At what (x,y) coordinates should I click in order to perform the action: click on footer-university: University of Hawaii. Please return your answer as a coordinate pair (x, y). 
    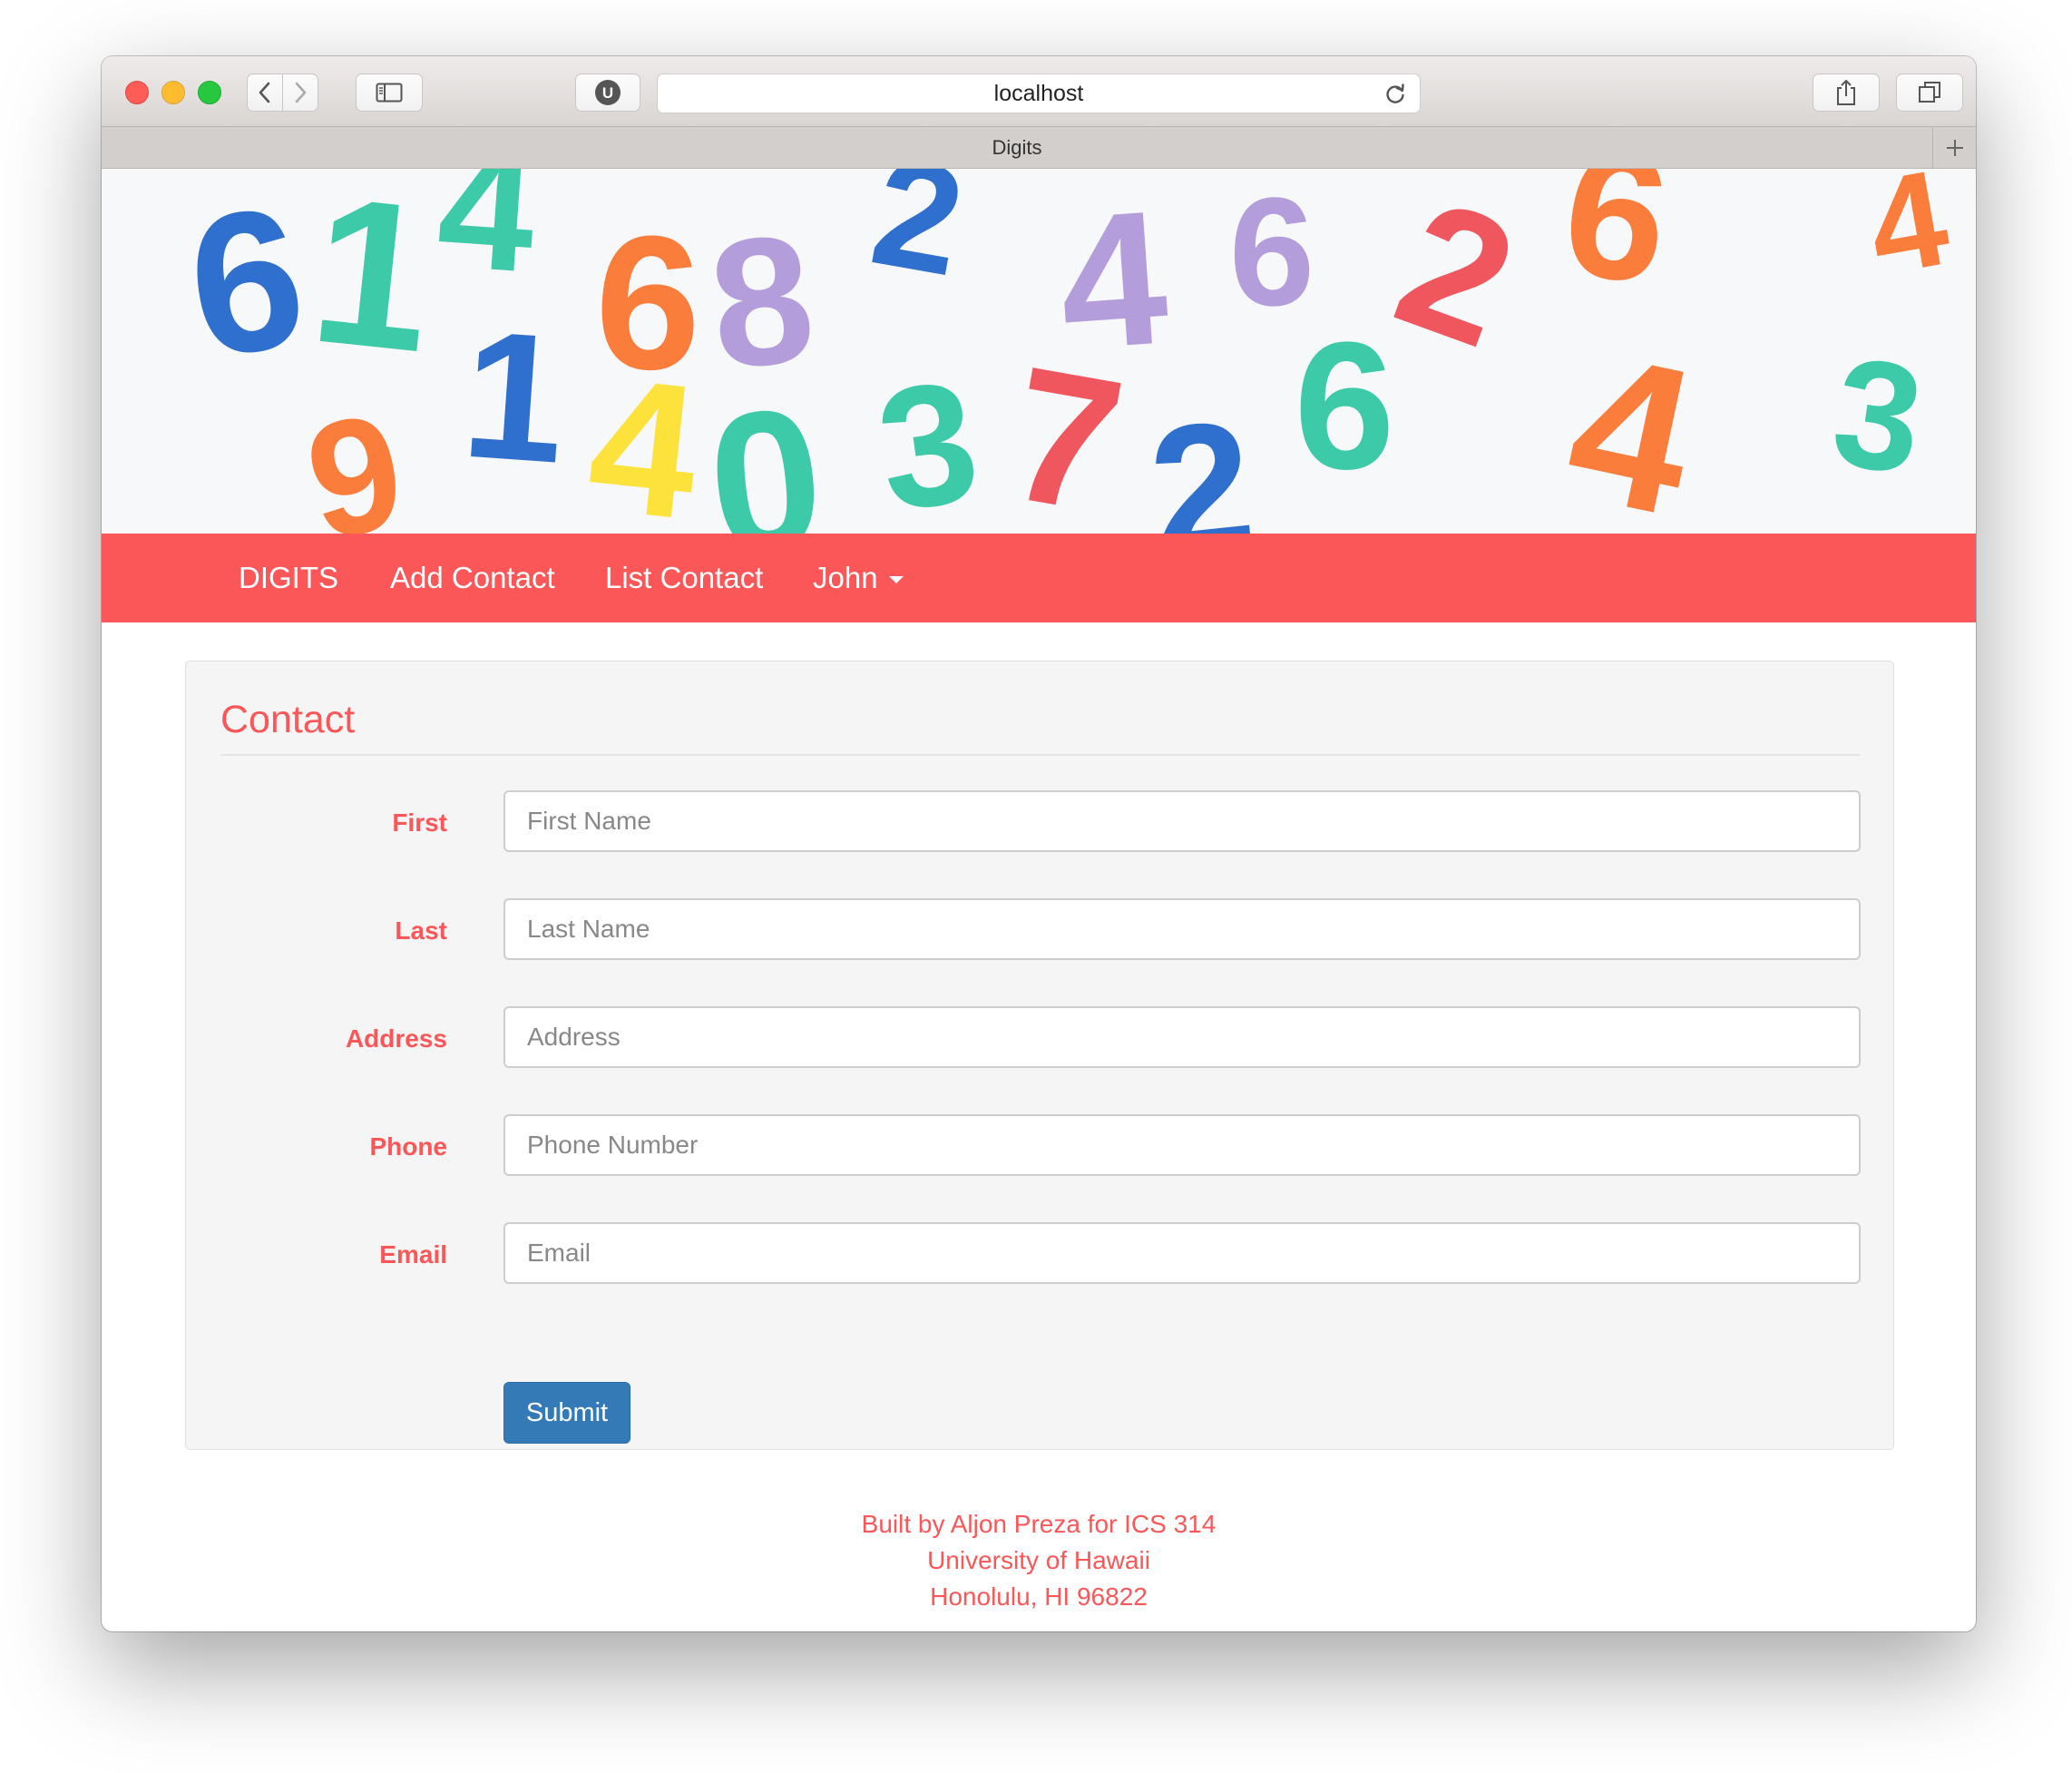
    Looking at the image, I should click on (1038, 1560).